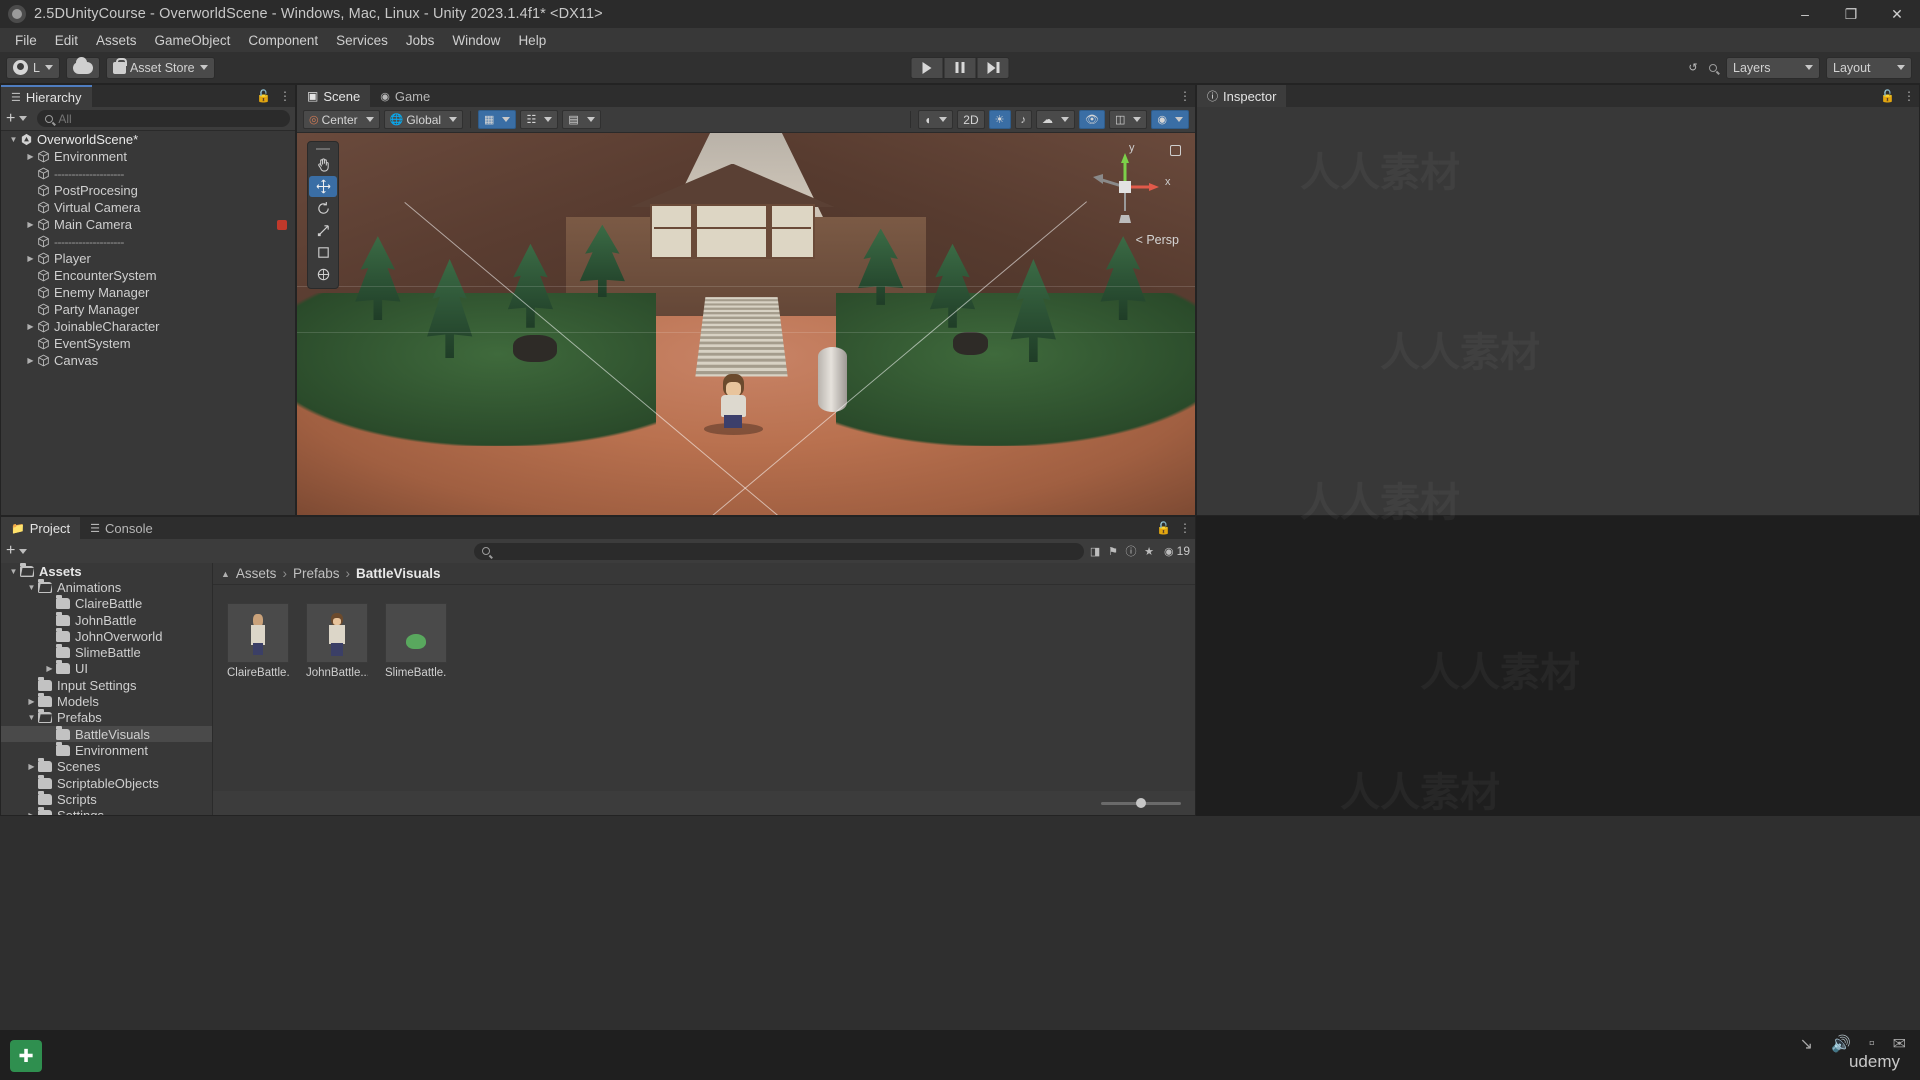  I want to click on minimize-button: –, so click(1805, 14).